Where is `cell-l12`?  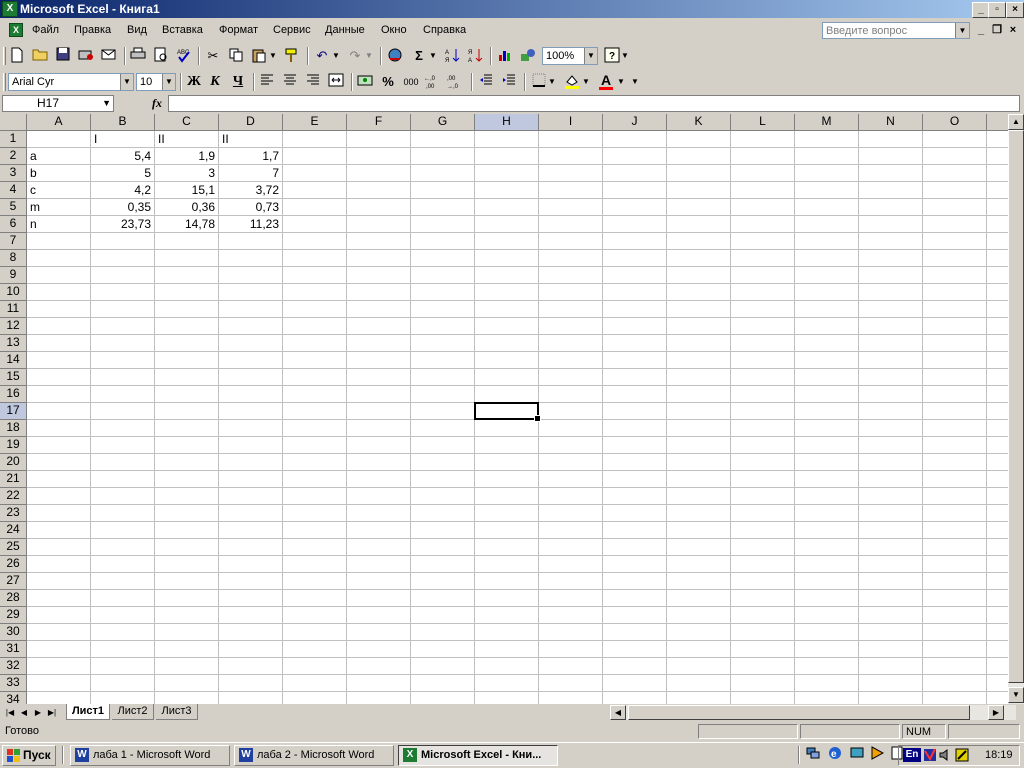
cell-l12 is located at coordinates (763, 326).